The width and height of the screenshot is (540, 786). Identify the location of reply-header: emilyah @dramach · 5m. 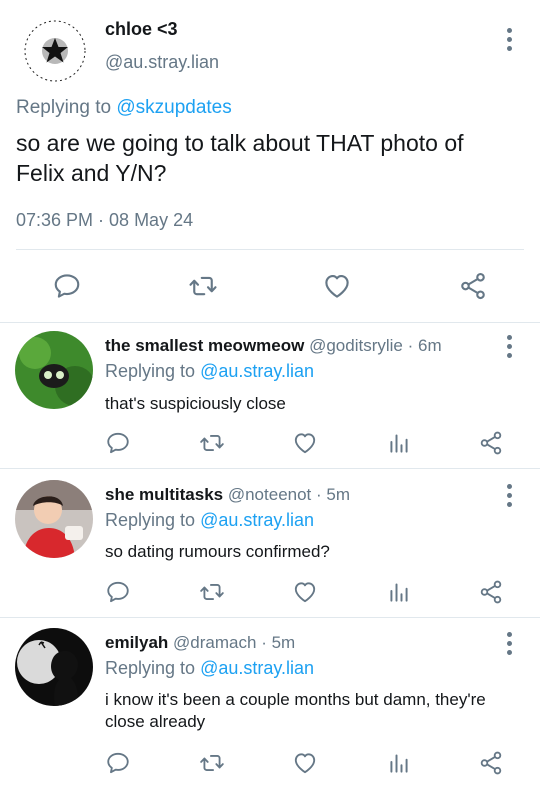
(200, 643).